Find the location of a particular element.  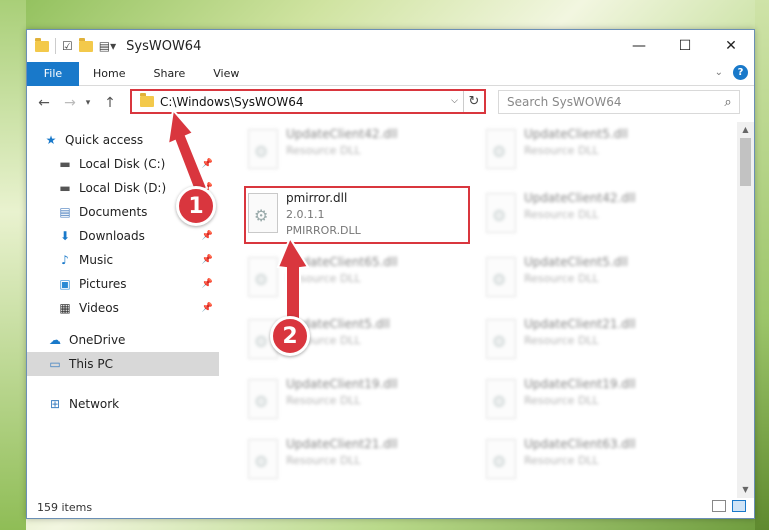

sidebar-item-label: Network is located at coordinates (94, 404).